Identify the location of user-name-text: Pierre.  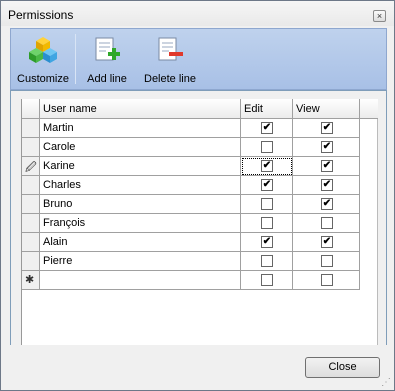
(58, 261).